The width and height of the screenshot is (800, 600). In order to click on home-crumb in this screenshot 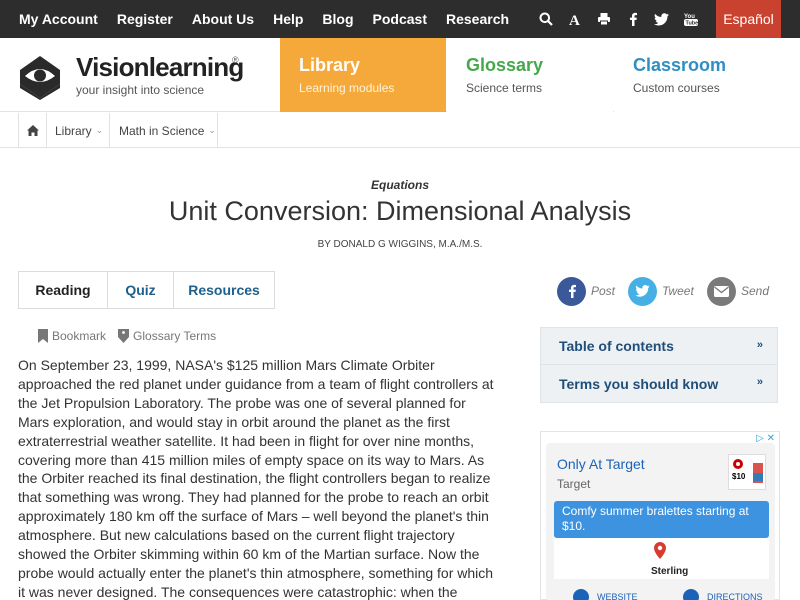, I will do `click(32, 130)`.